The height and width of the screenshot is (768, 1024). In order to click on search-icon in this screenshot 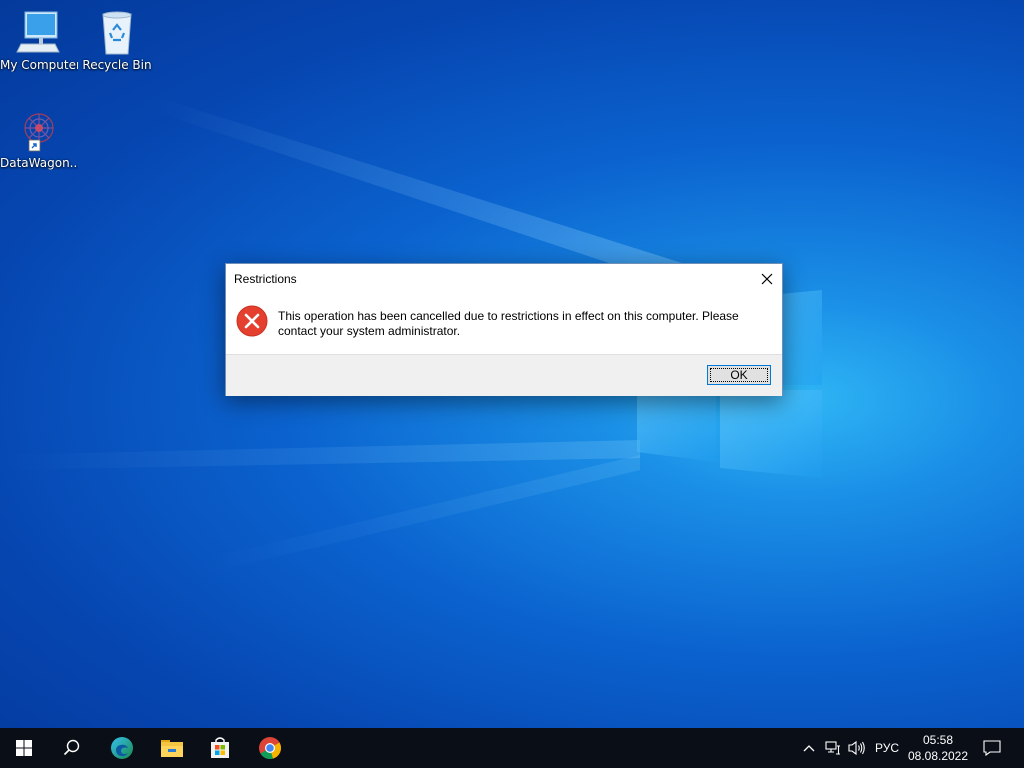, I will do `click(71, 747)`.